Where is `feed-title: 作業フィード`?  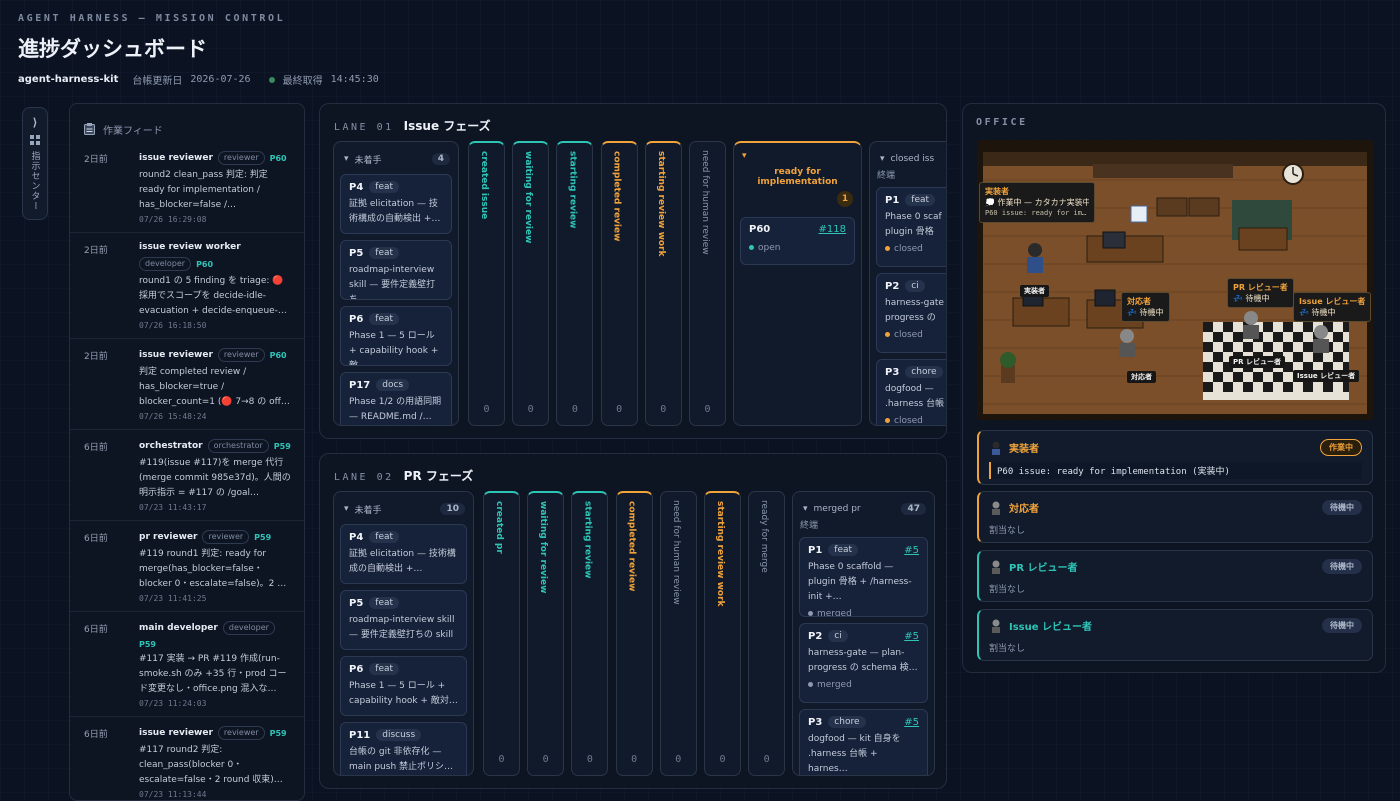 feed-title: 作業フィード is located at coordinates (133, 131).